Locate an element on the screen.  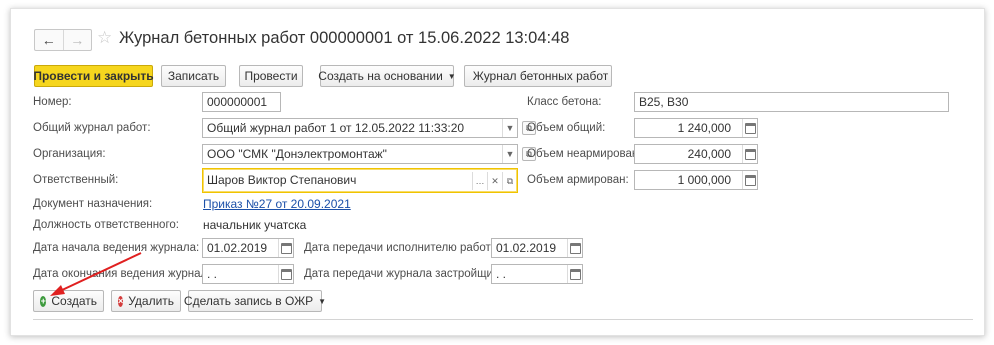
annotation-arrow-icon is located at coordinates (96, 274).